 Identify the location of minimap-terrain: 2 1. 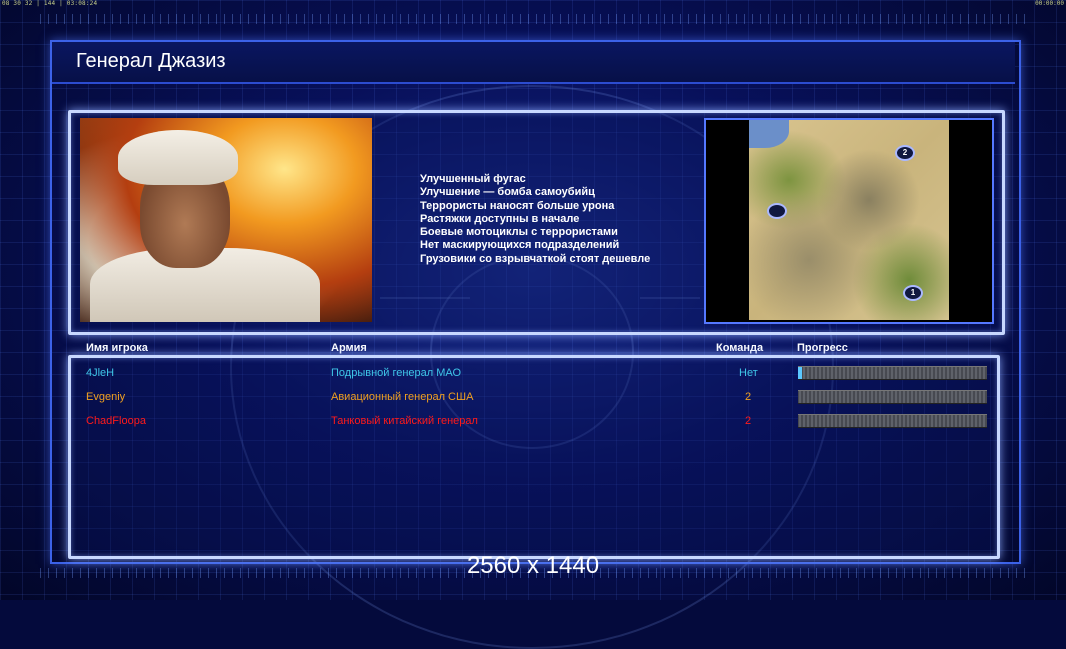
(849, 220).